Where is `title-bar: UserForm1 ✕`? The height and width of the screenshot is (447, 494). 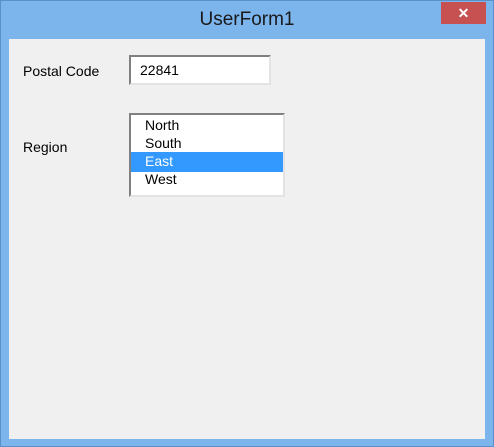
title-bar: UserForm1 ✕ is located at coordinates (247, 20).